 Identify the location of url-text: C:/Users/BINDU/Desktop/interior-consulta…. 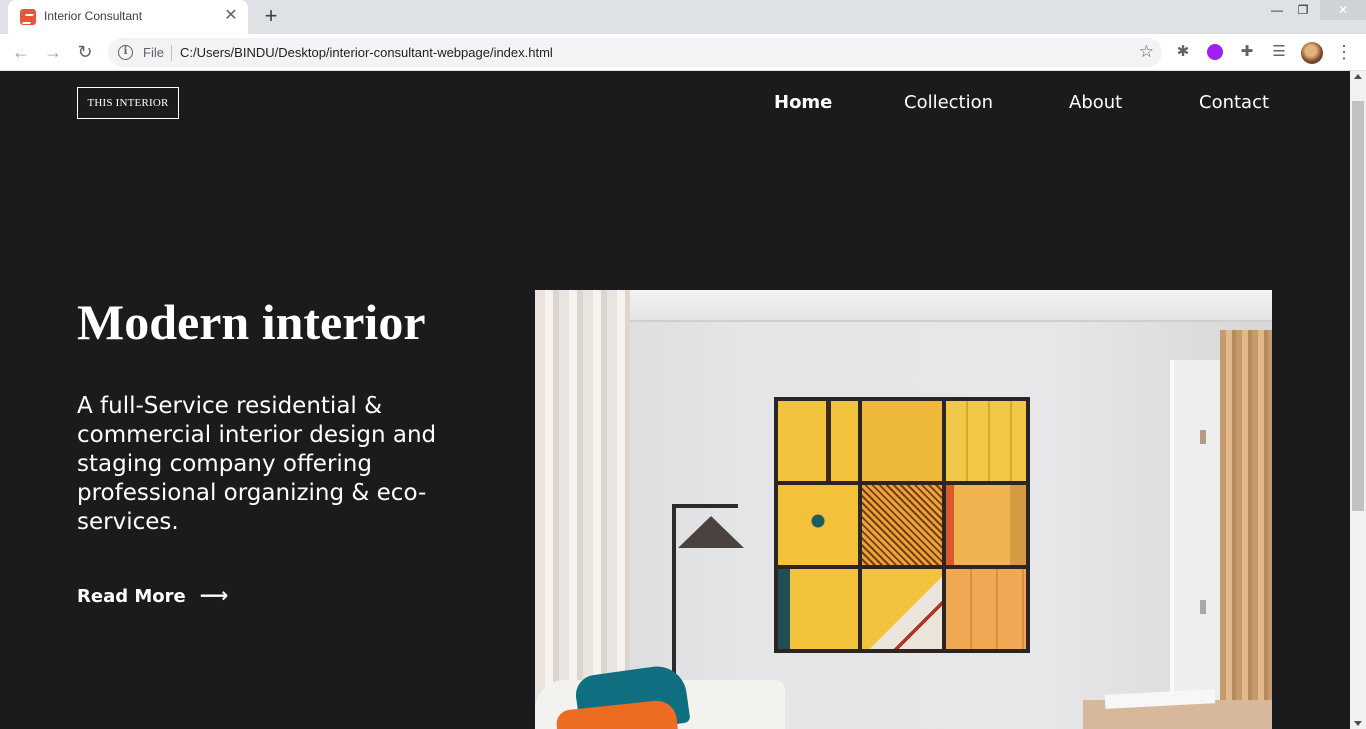
(366, 52).